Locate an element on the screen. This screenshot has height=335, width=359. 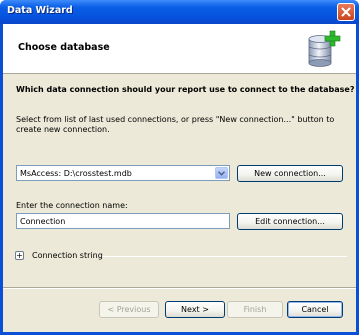
close-button is located at coordinates (346, 12).